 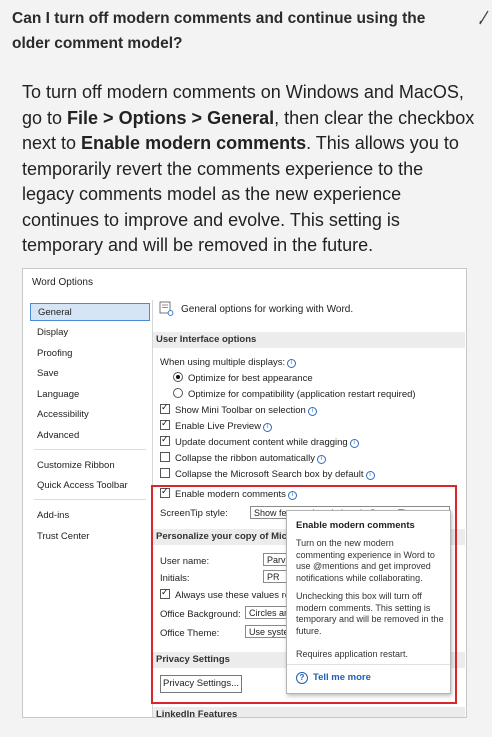 What do you see at coordinates (171, 117) in the screenshot?
I see `answer-menu-path: File > Options > General` at bounding box center [171, 117].